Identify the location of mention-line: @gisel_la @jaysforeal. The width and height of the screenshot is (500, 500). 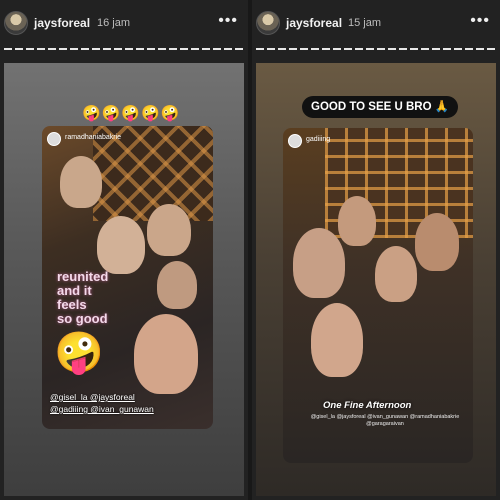
(102, 397).